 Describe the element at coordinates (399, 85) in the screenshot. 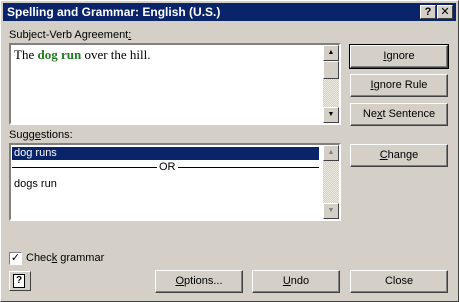

I see `ignore-rule-button: Ignore Rule` at that location.